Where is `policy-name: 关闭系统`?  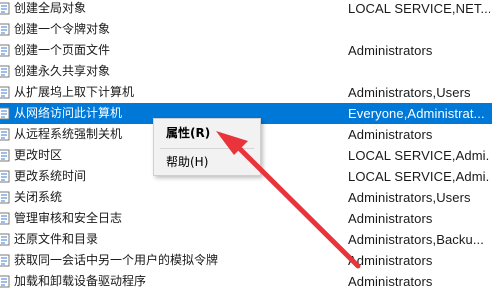
policy-name: 关闭系统 is located at coordinates (38, 197).